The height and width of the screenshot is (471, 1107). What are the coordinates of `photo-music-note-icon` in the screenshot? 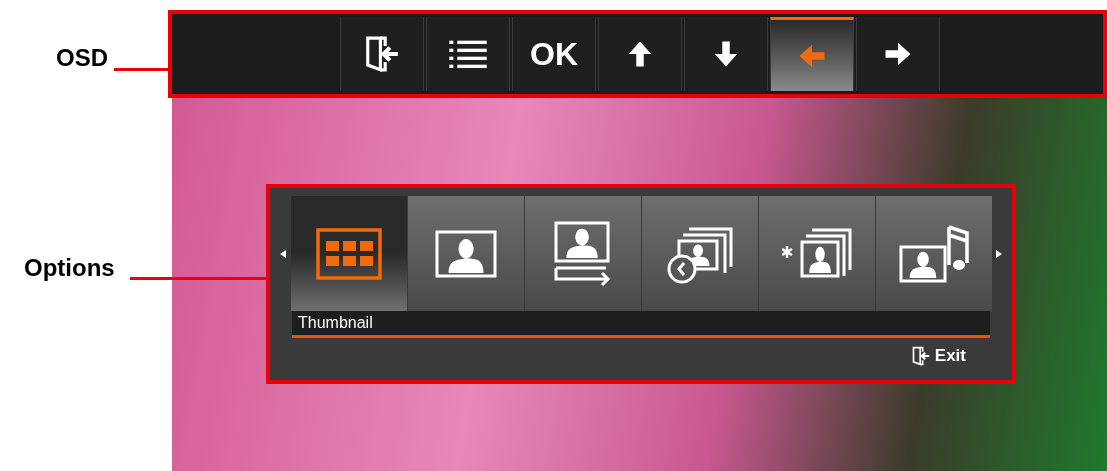 It's located at (933, 253).